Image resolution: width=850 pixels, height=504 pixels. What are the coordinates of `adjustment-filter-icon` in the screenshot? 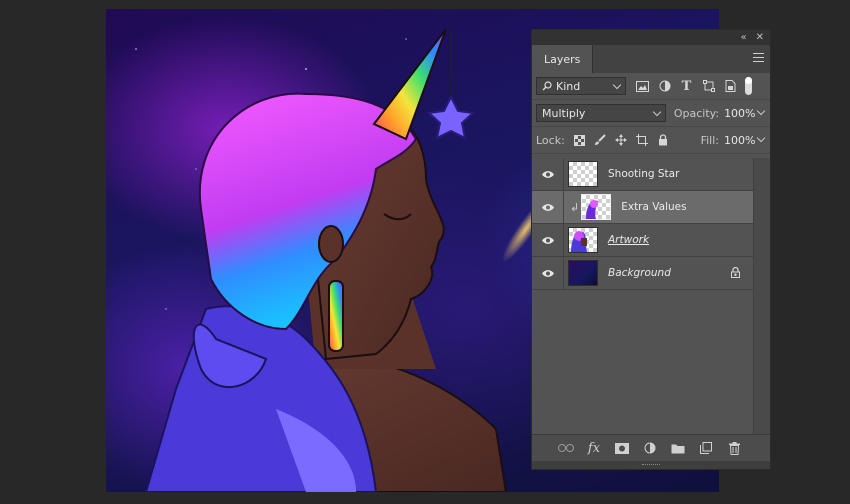 It's located at (664, 86).